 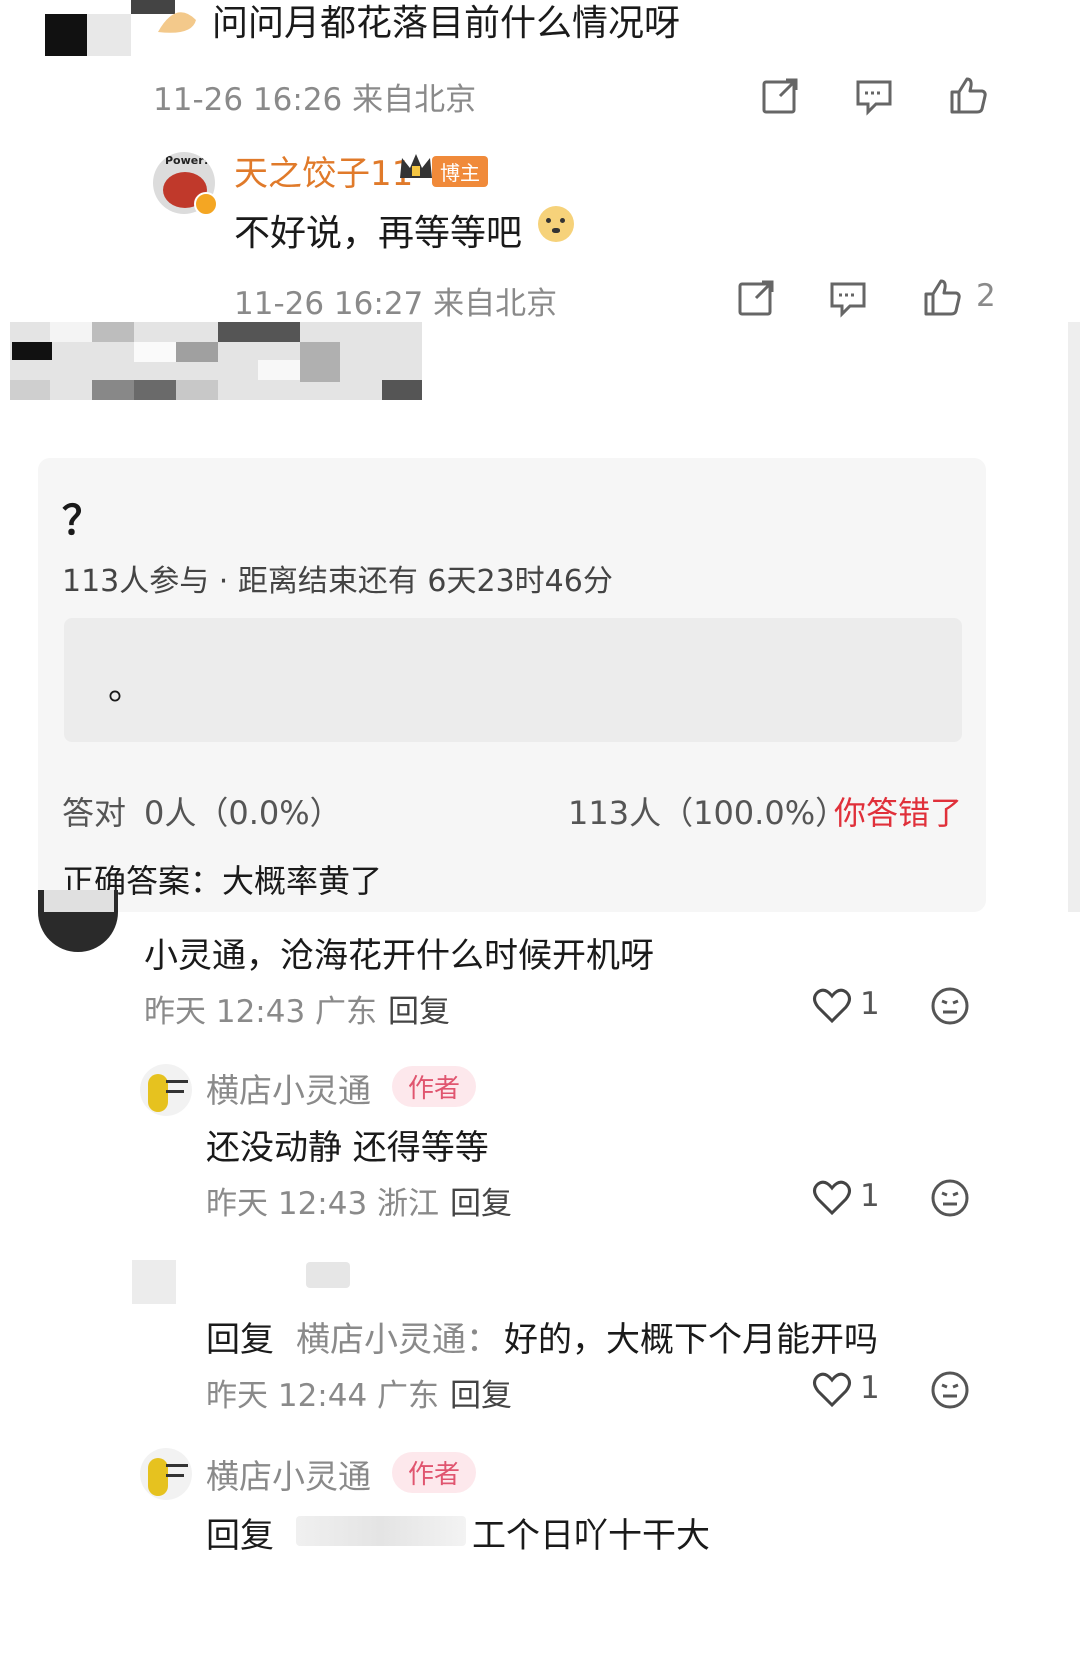 What do you see at coordinates (708, 813) in the screenshot?
I see `quiz-wrong-stats: 113人（100.0%）` at bounding box center [708, 813].